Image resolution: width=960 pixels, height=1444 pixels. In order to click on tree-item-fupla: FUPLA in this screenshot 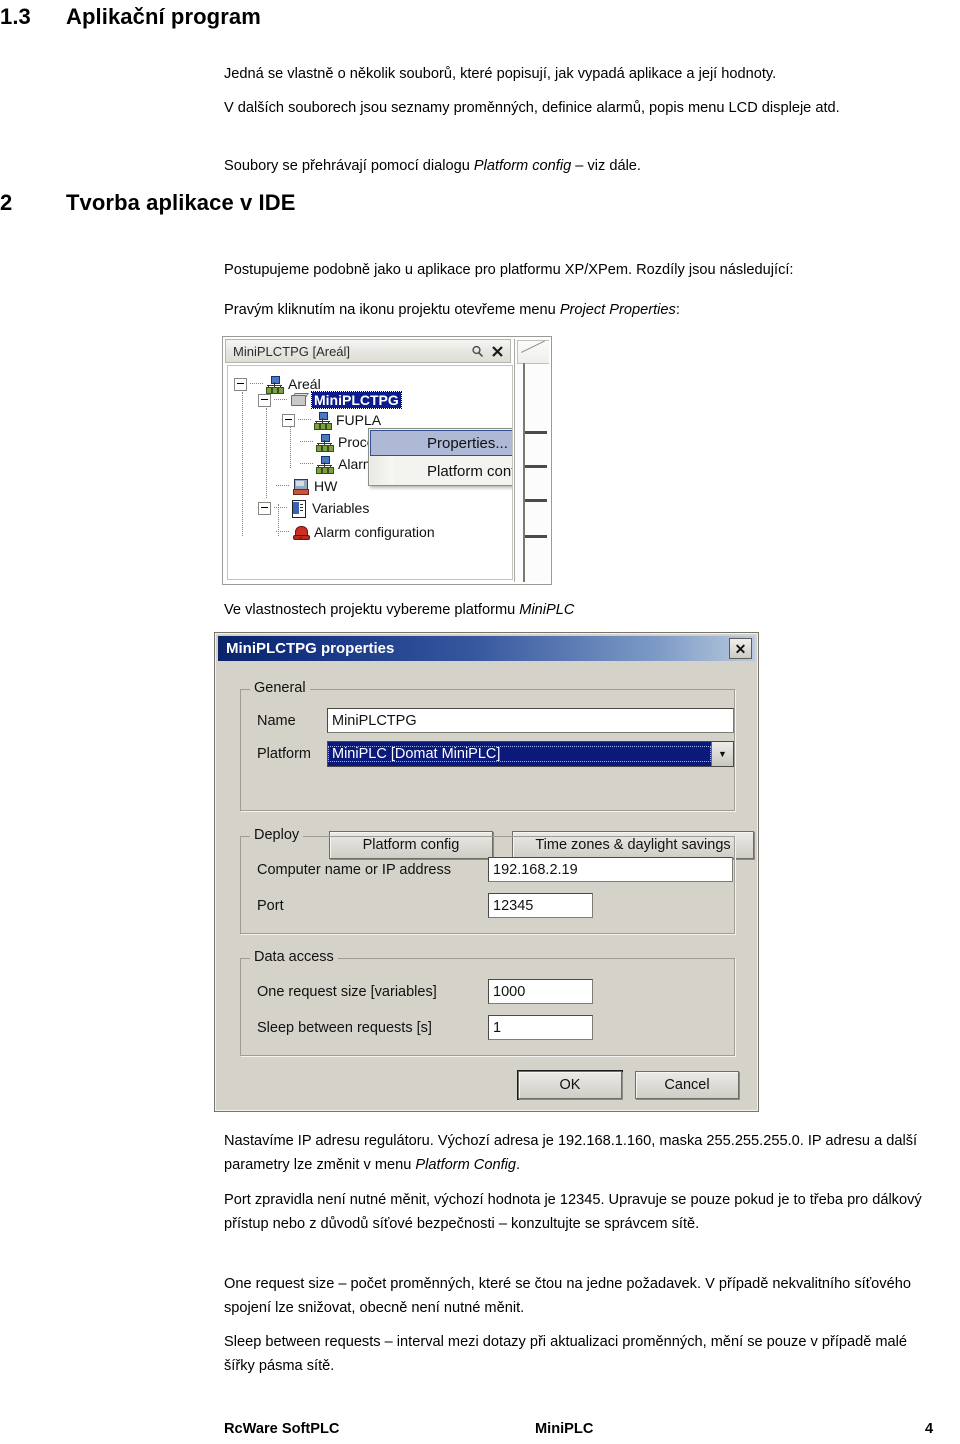, I will do `click(331, 420)`.